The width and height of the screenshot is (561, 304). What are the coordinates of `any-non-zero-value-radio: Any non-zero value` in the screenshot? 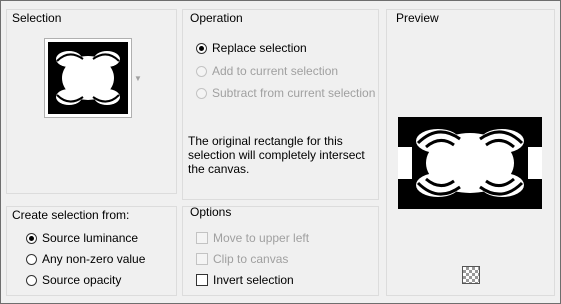 It's located at (85, 259).